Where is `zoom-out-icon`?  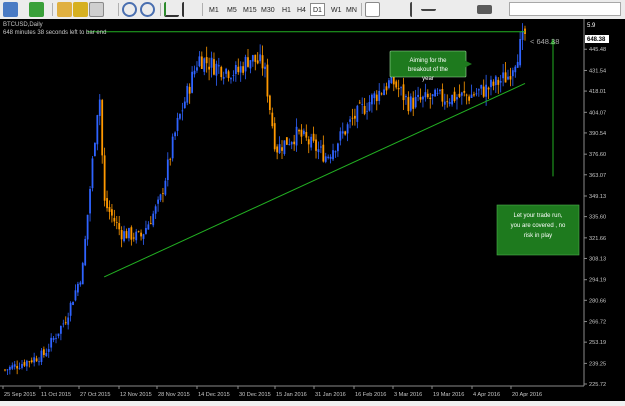 zoom-out-icon is located at coordinates (147, 9).